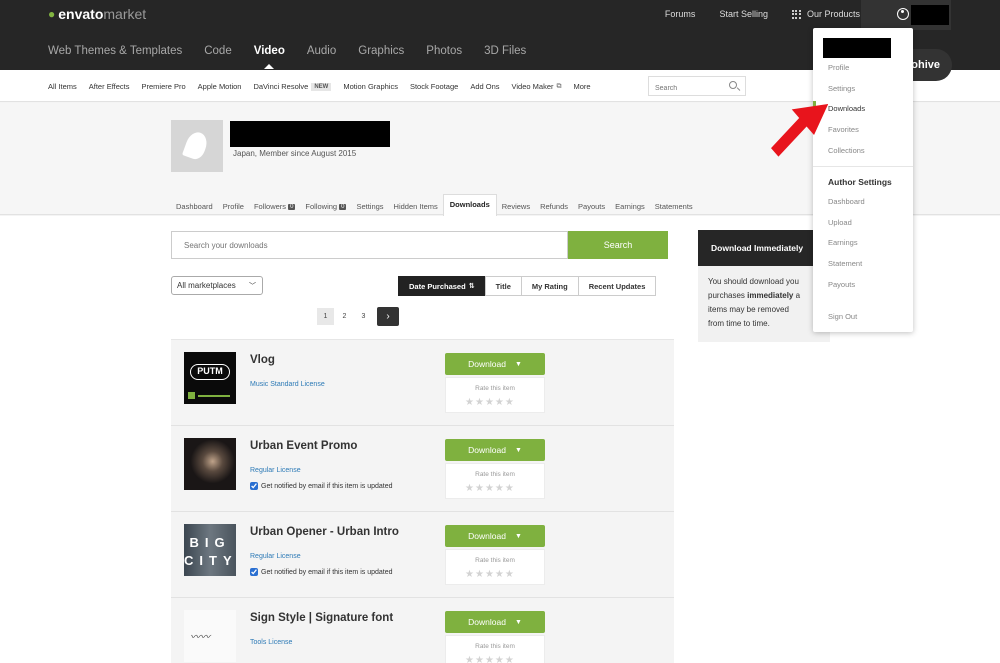  Describe the element at coordinates (434, 86) in the screenshot. I see `subnav-stock-footage: Stock Footage` at that location.